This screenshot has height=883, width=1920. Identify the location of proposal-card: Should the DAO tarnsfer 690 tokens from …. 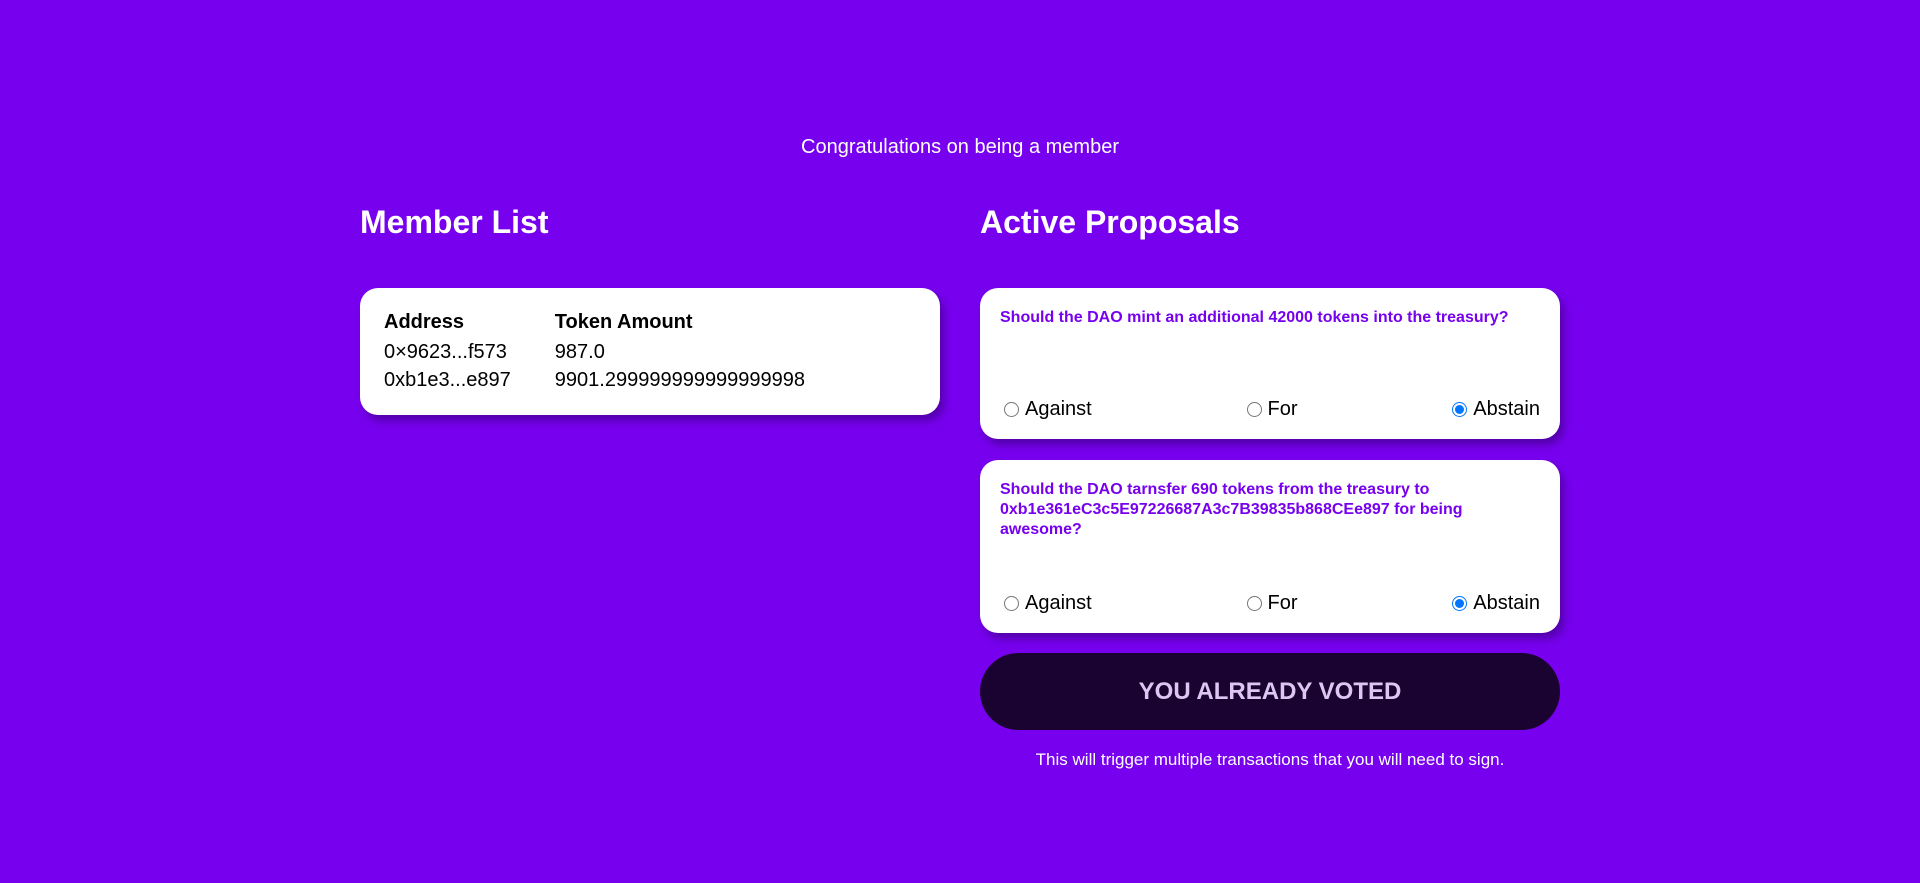
(1270, 546).